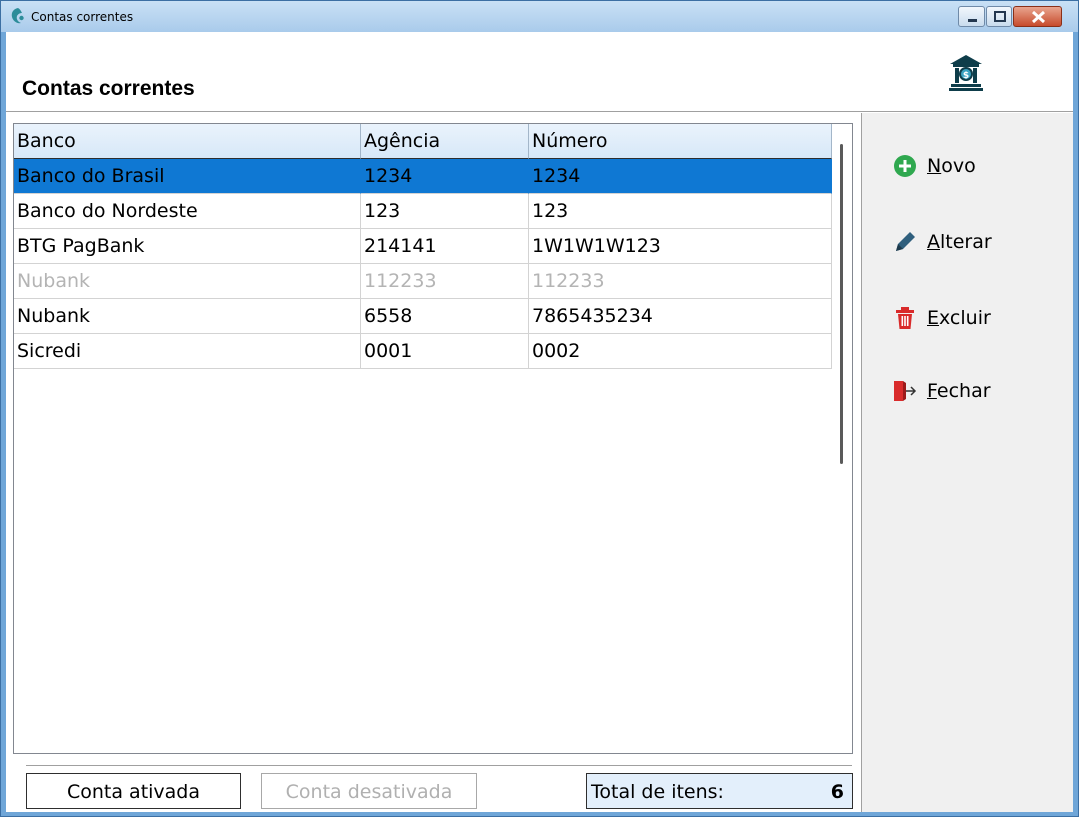  What do you see at coordinates (905, 166) in the screenshot?
I see `plus-circle-icon` at bounding box center [905, 166].